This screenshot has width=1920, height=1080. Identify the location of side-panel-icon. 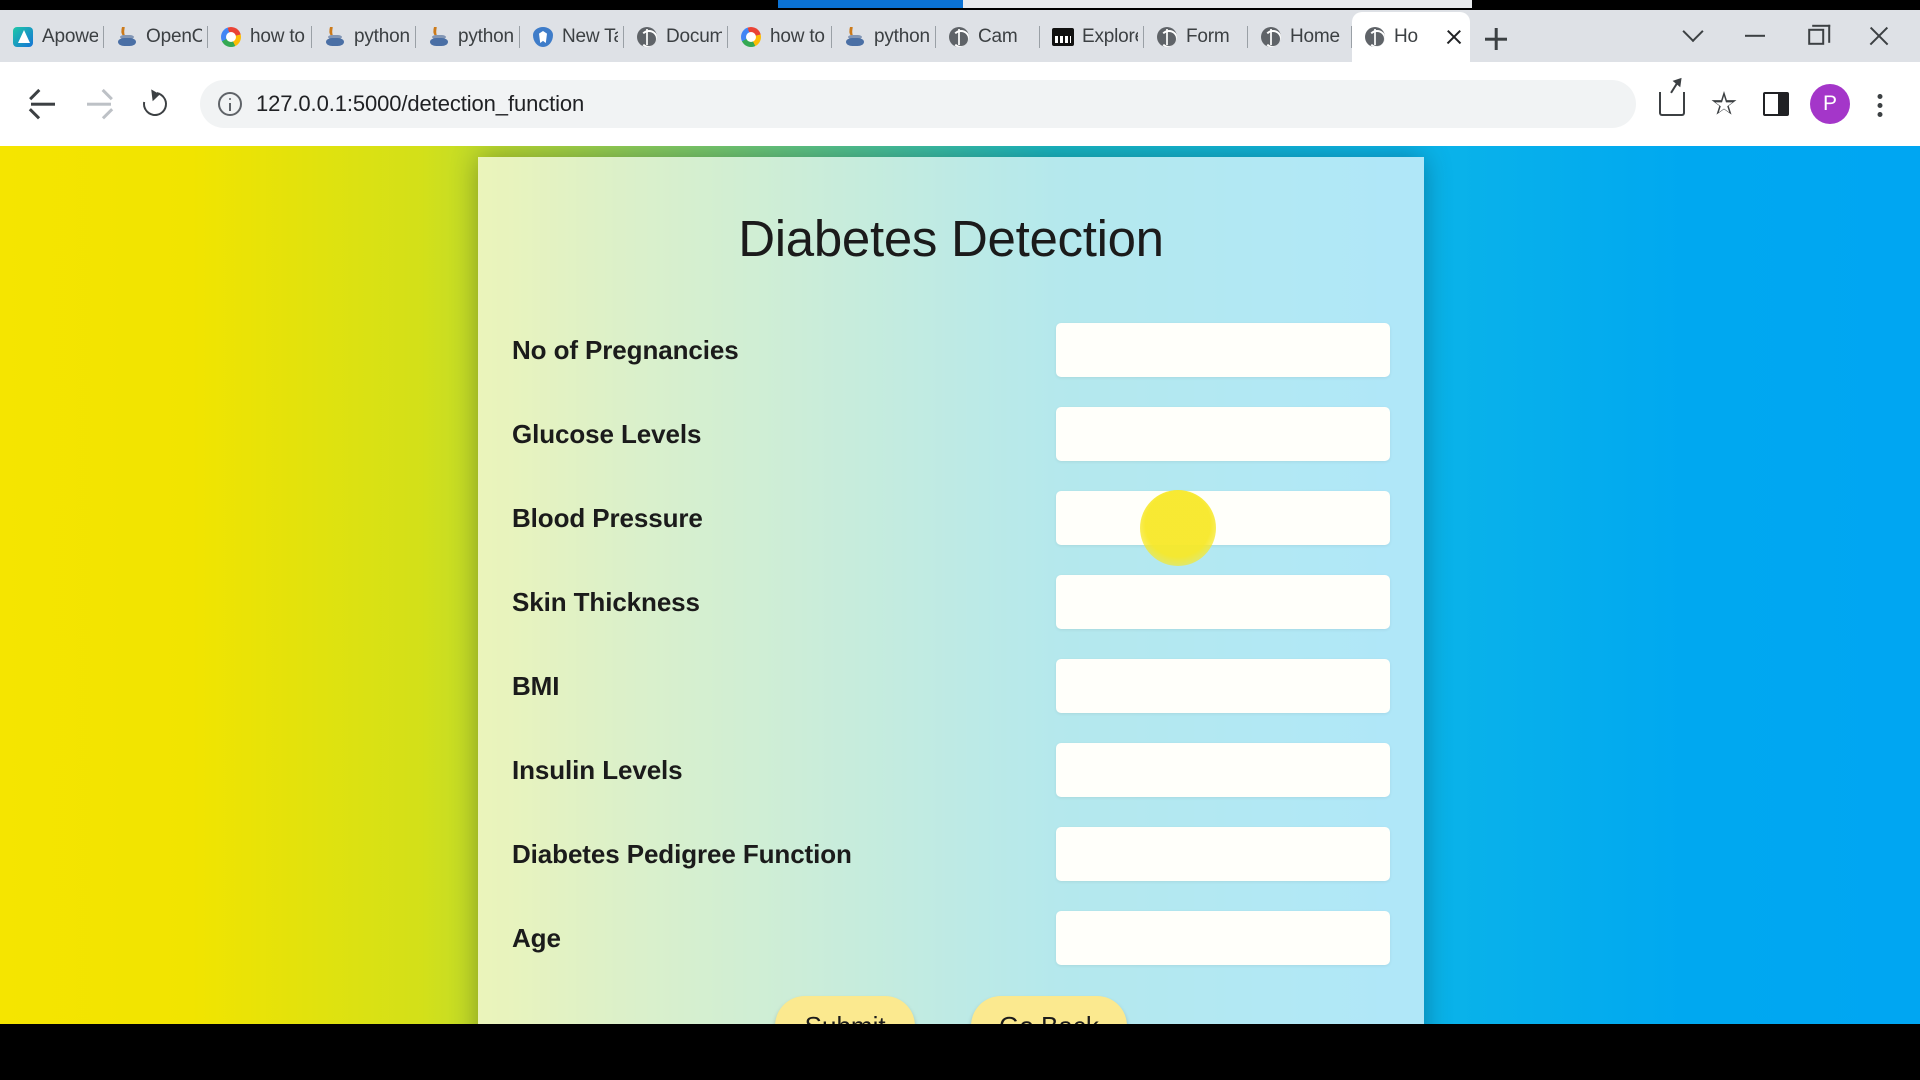
(1776, 104).